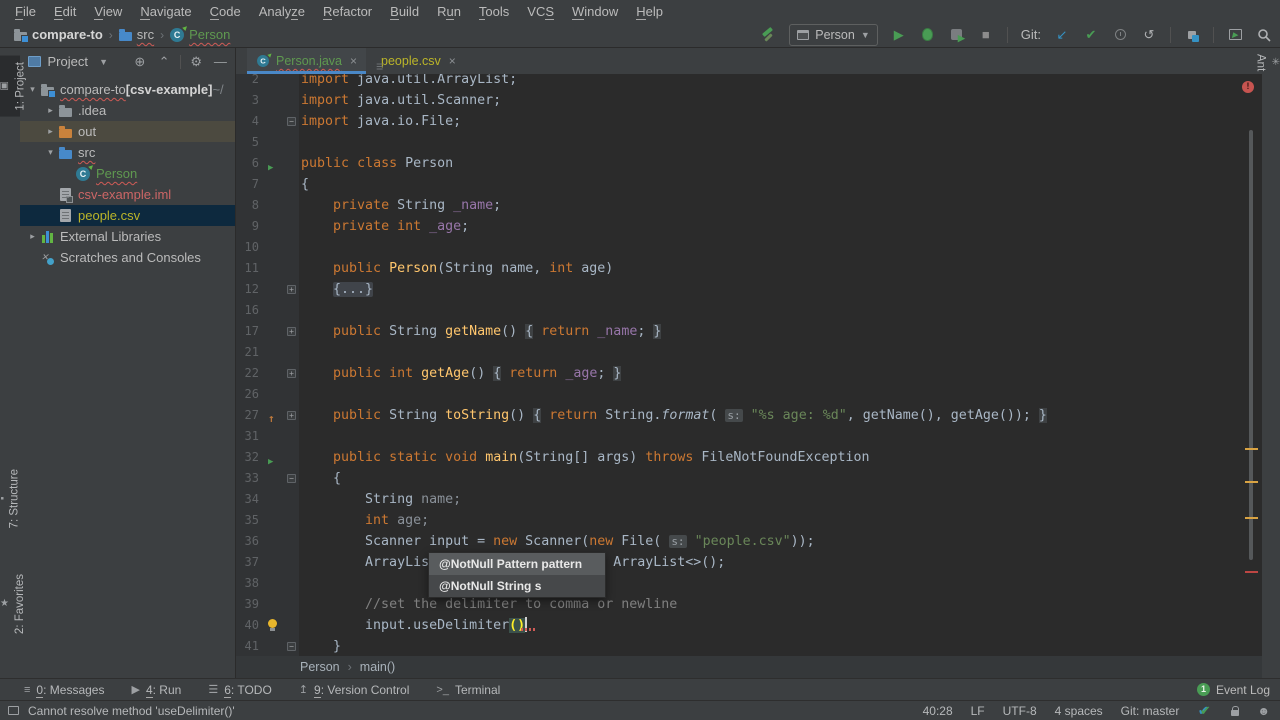 The width and height of the screenshot is (1280, 720). Describe the element at coordinates (127, 236) in the screenshot. I see `tree-row: ▸ External Libraries` at that location.